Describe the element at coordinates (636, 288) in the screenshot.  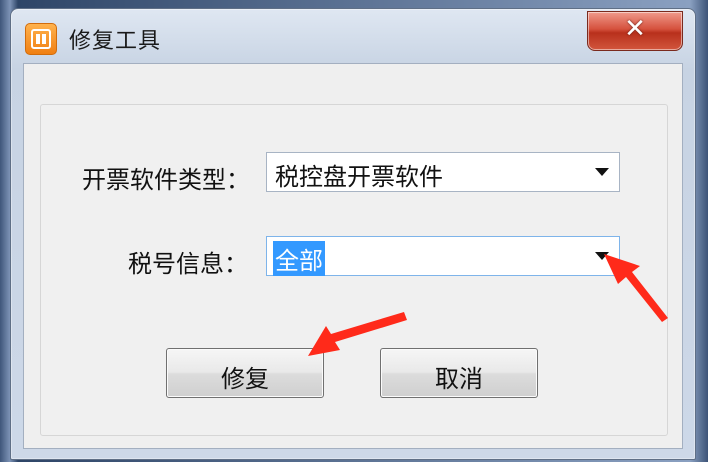
I see `arrow-to-dropdown-icon` at that location.